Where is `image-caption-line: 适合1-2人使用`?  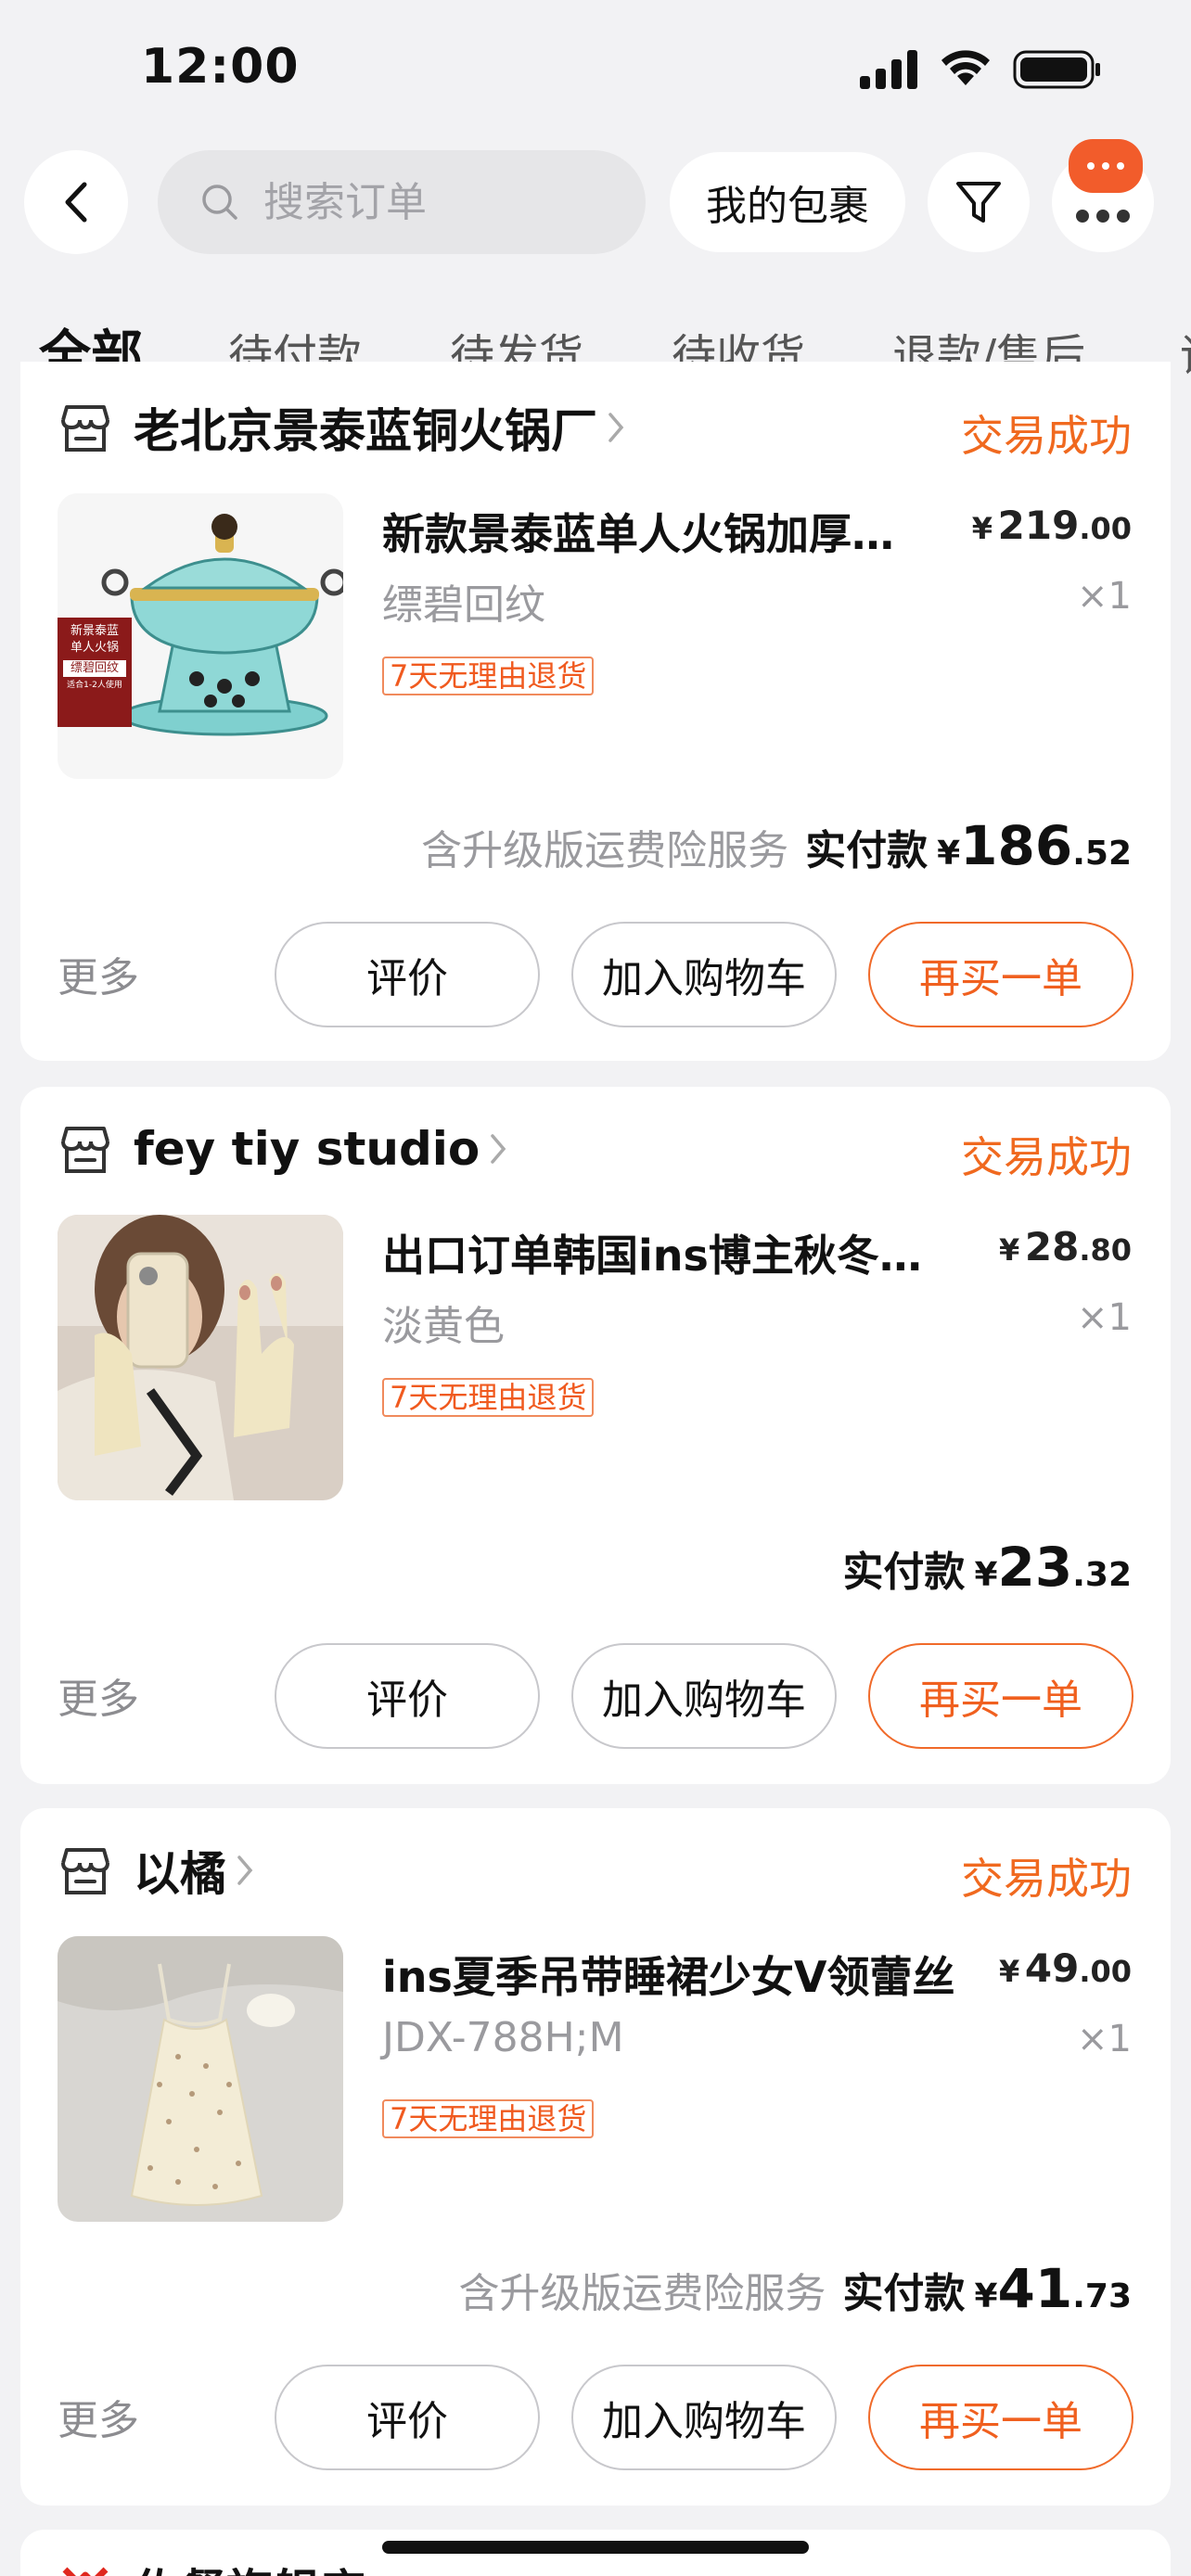 image-caption-line: 适合1-2人使用 is located at coordinates (95, 685).